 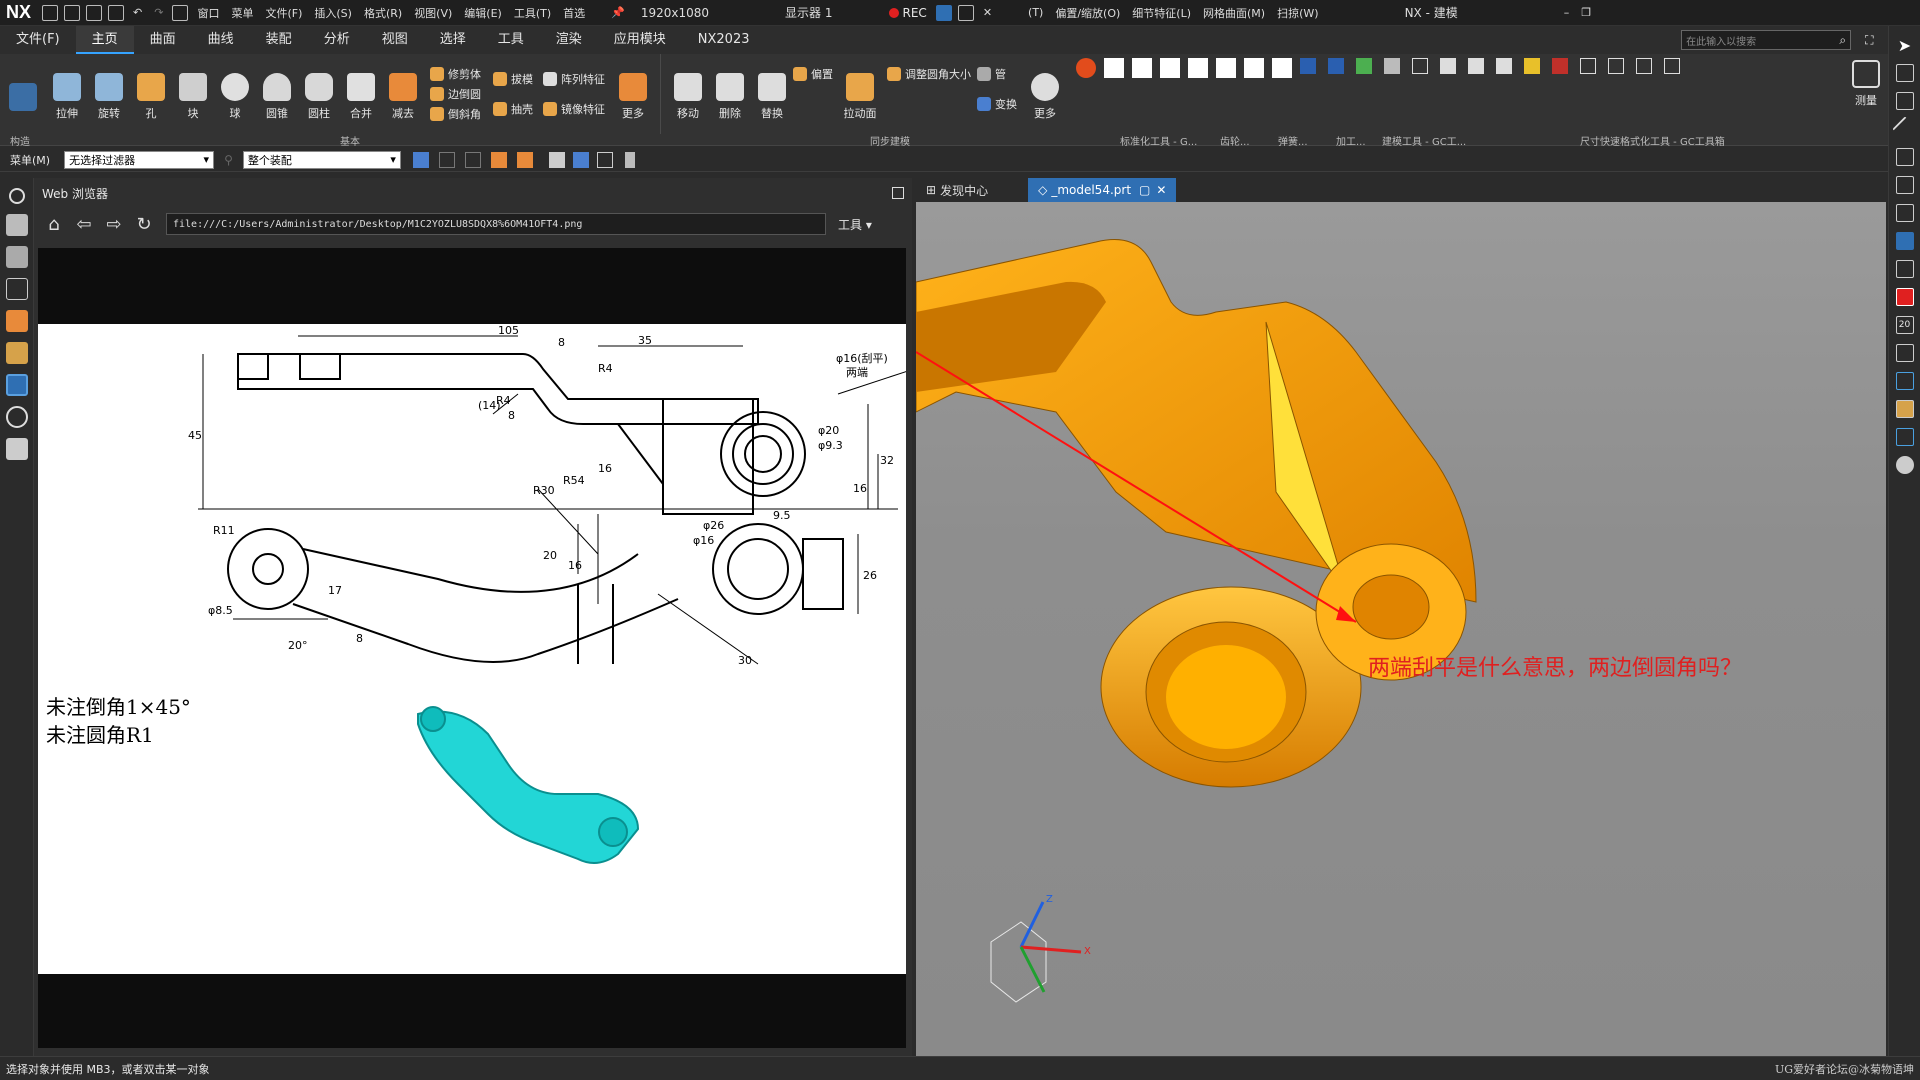 I want to click on filter-reset-icon: ⚲, so click(x=228, y=160).